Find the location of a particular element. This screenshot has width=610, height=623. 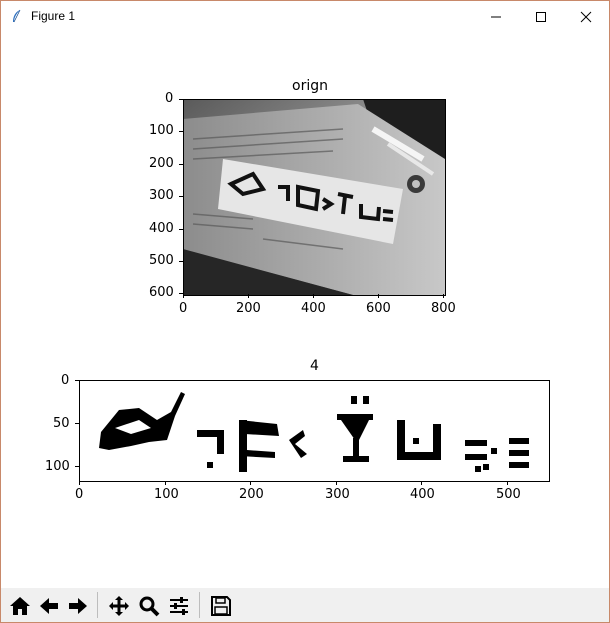

tick-label: 800 is located at coordinates (443, 308).